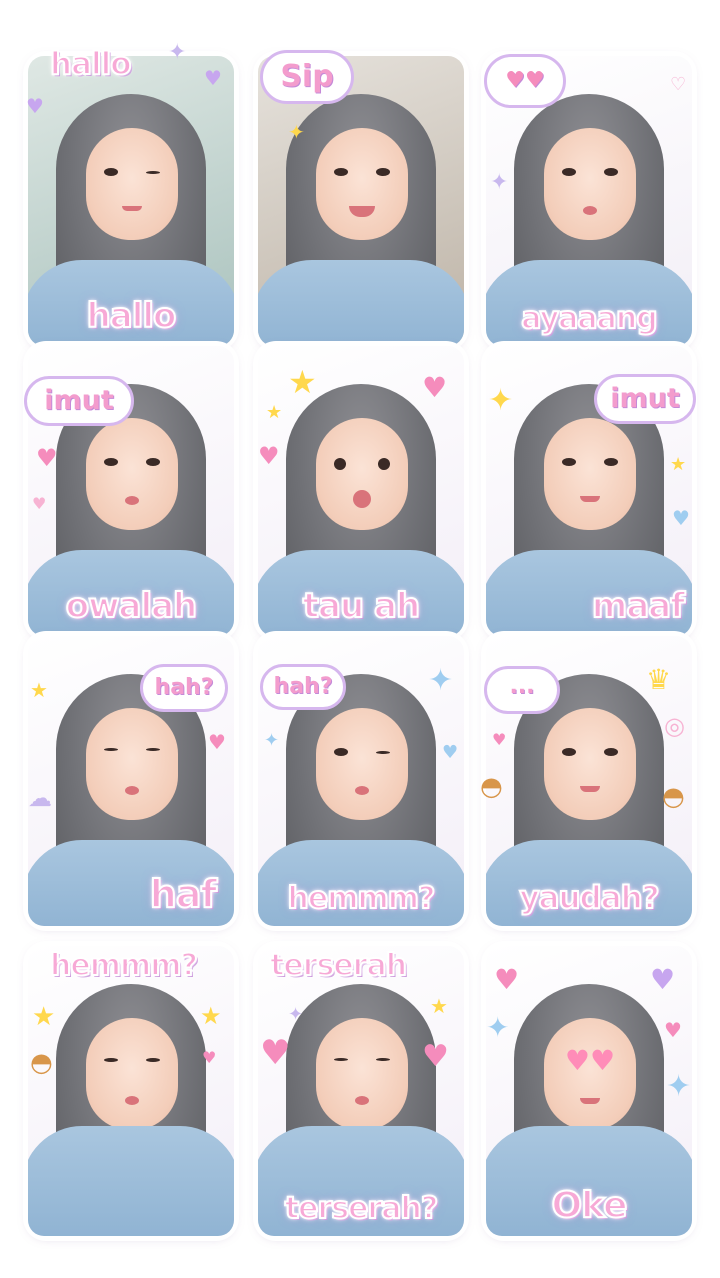 This screenshot has width=720, height=1278. What do you see at coordinates (307, 77) in the screenshot?
I see `speech-bubble: Sip` at bounding box center [307, 77].